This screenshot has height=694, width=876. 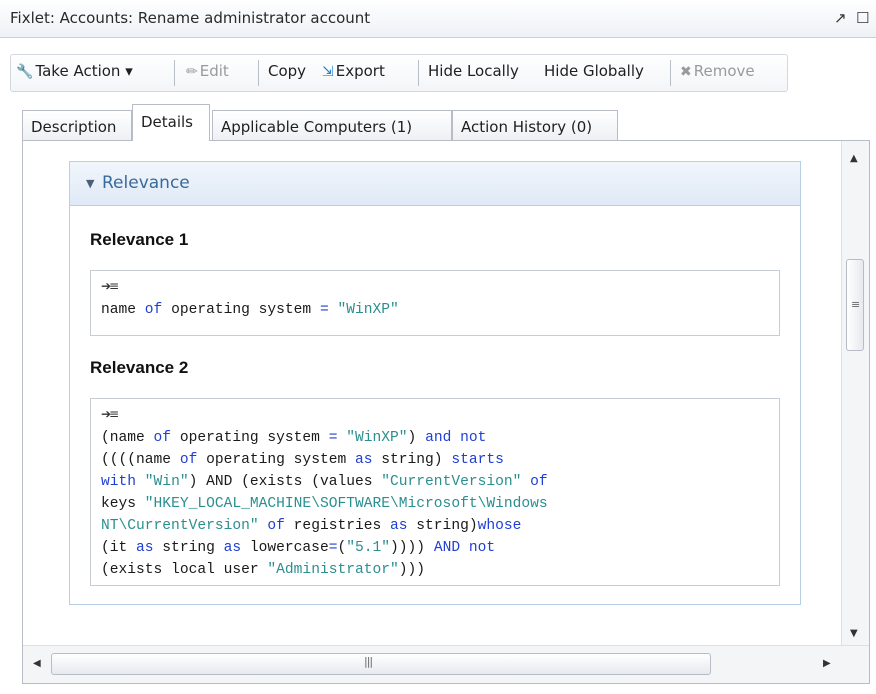 What do you see at coordinates (119, 482) in the screenshot?
I see `code-token: with` at bounding box center [119, 482].